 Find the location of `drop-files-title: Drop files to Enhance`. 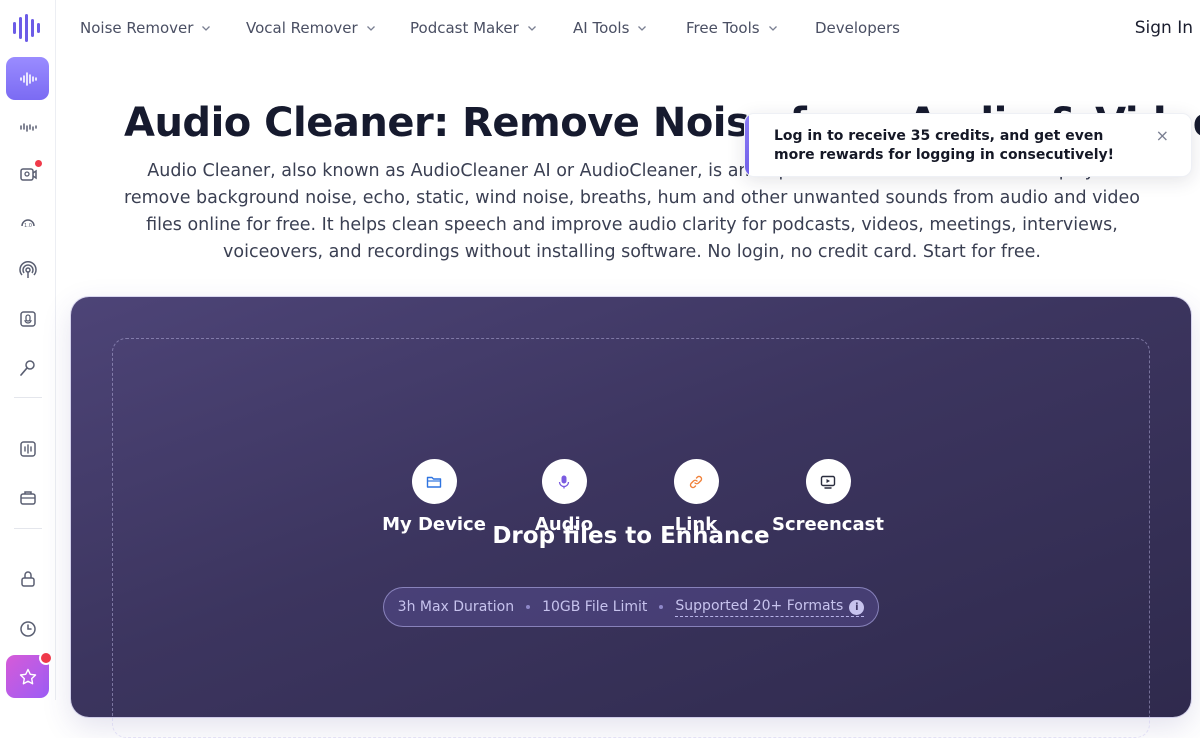

drop-files-title: Drop files to Enhance is located at coordinates (631, 536).